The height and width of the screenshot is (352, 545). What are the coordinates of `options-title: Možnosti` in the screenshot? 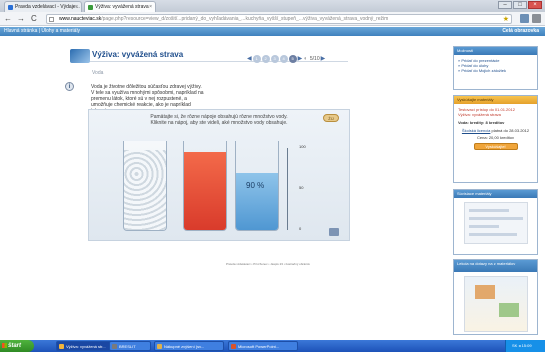 It's located at (495, 51).